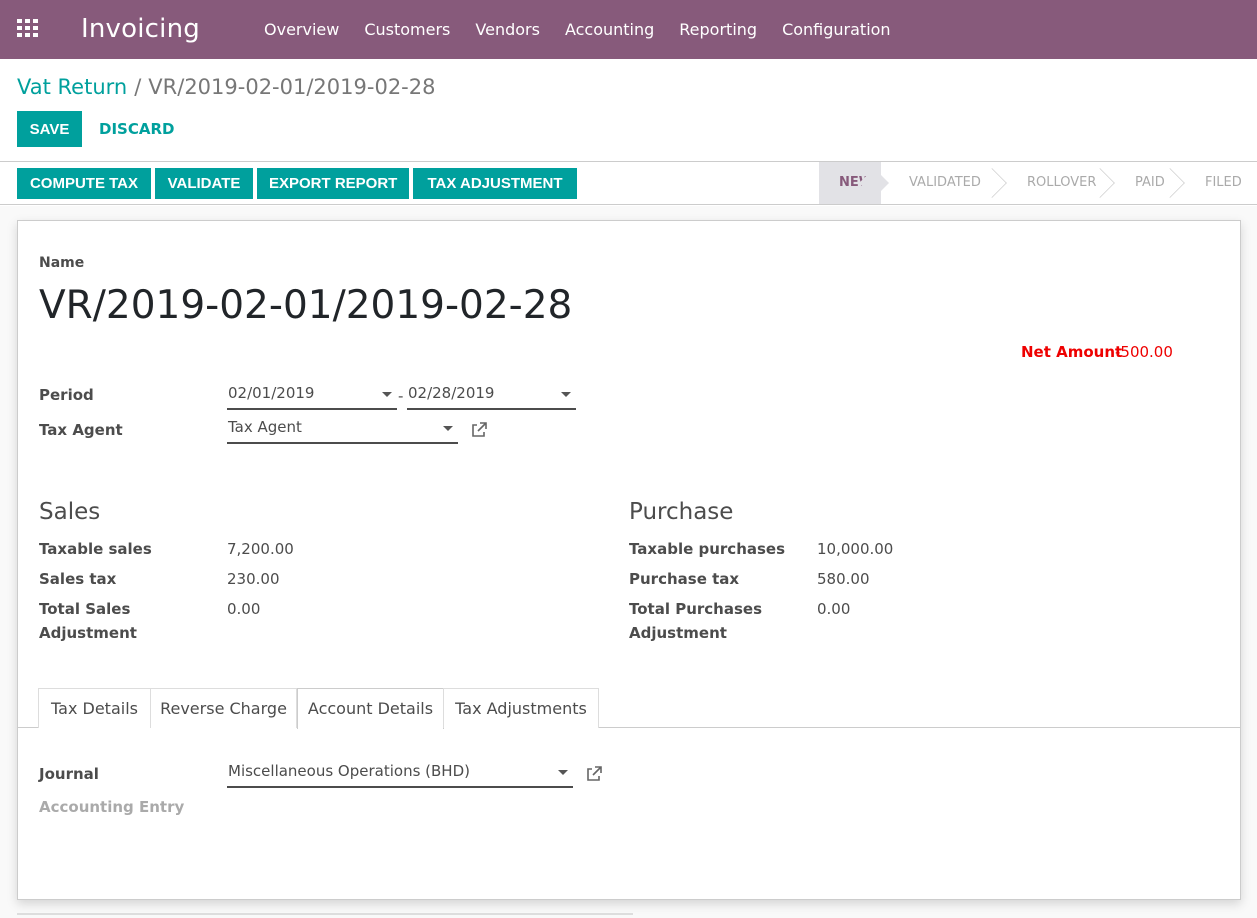  What do you see at coordinates (223, 708) in the screenshot?
I see `tab-reverse-charge: Reverse Charge` at bounding box center [223, 708].